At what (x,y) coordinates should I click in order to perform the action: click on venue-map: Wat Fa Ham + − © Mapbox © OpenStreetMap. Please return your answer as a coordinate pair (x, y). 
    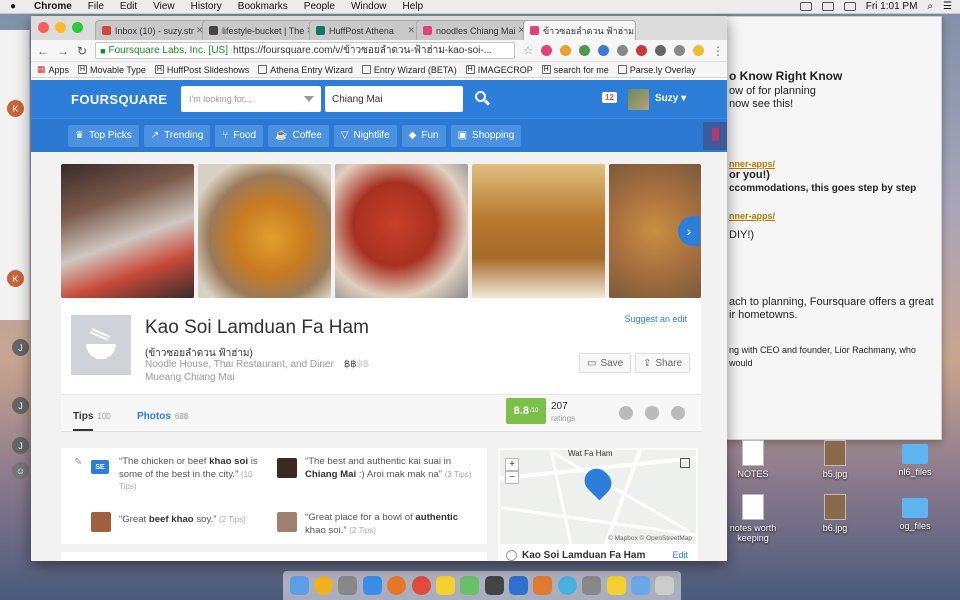
    Looking at the image, I should click on (598, 497).